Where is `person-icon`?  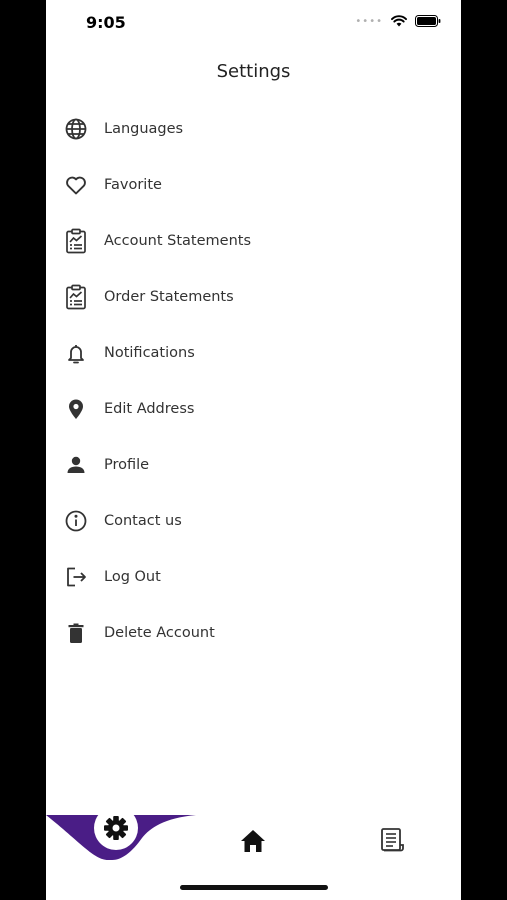
person-icon is located at coordinates (76, 465).